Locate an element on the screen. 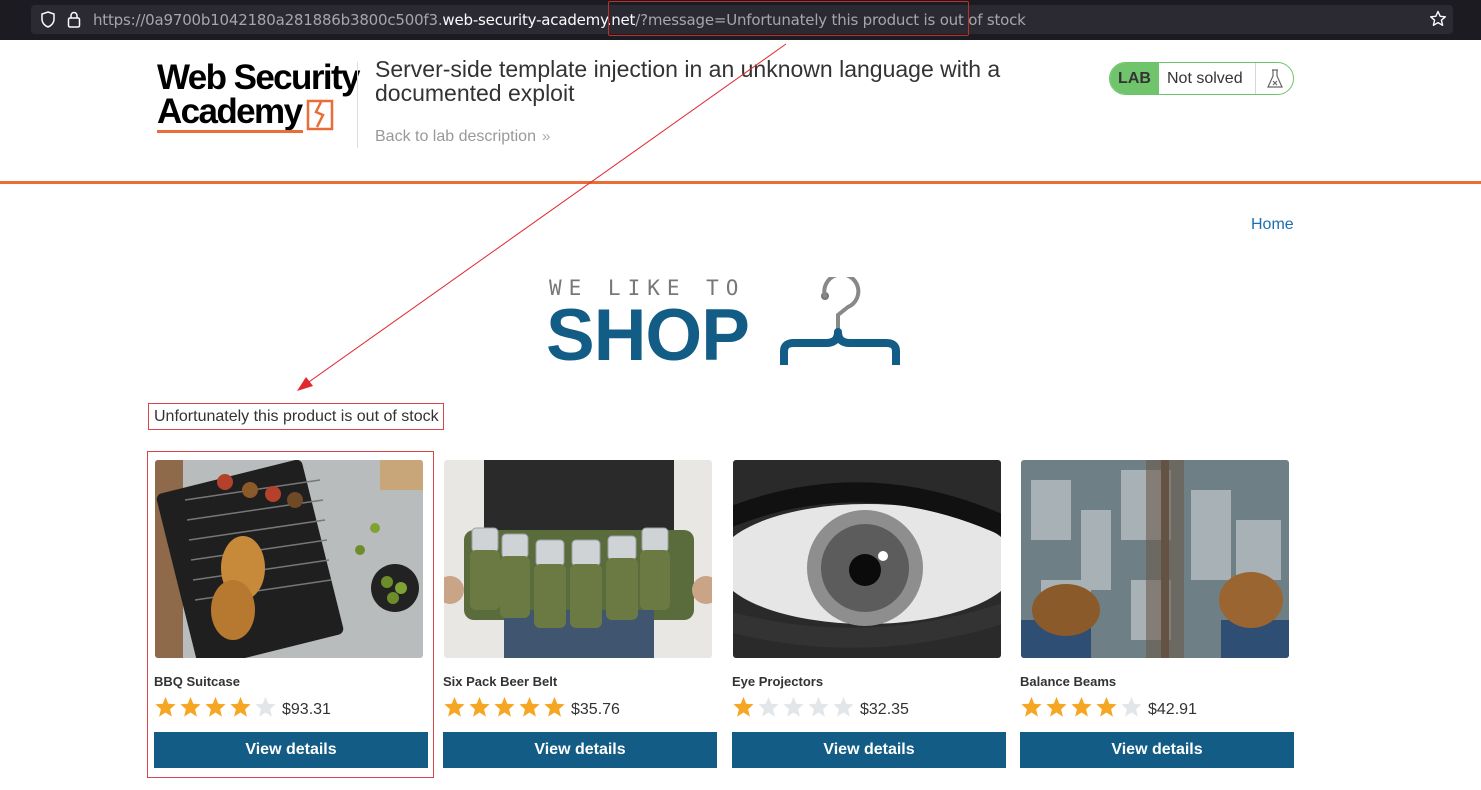 The height and width of the screenshot is (790, 1481). bookmark-star-icon is located at coordinates (1438, 19).